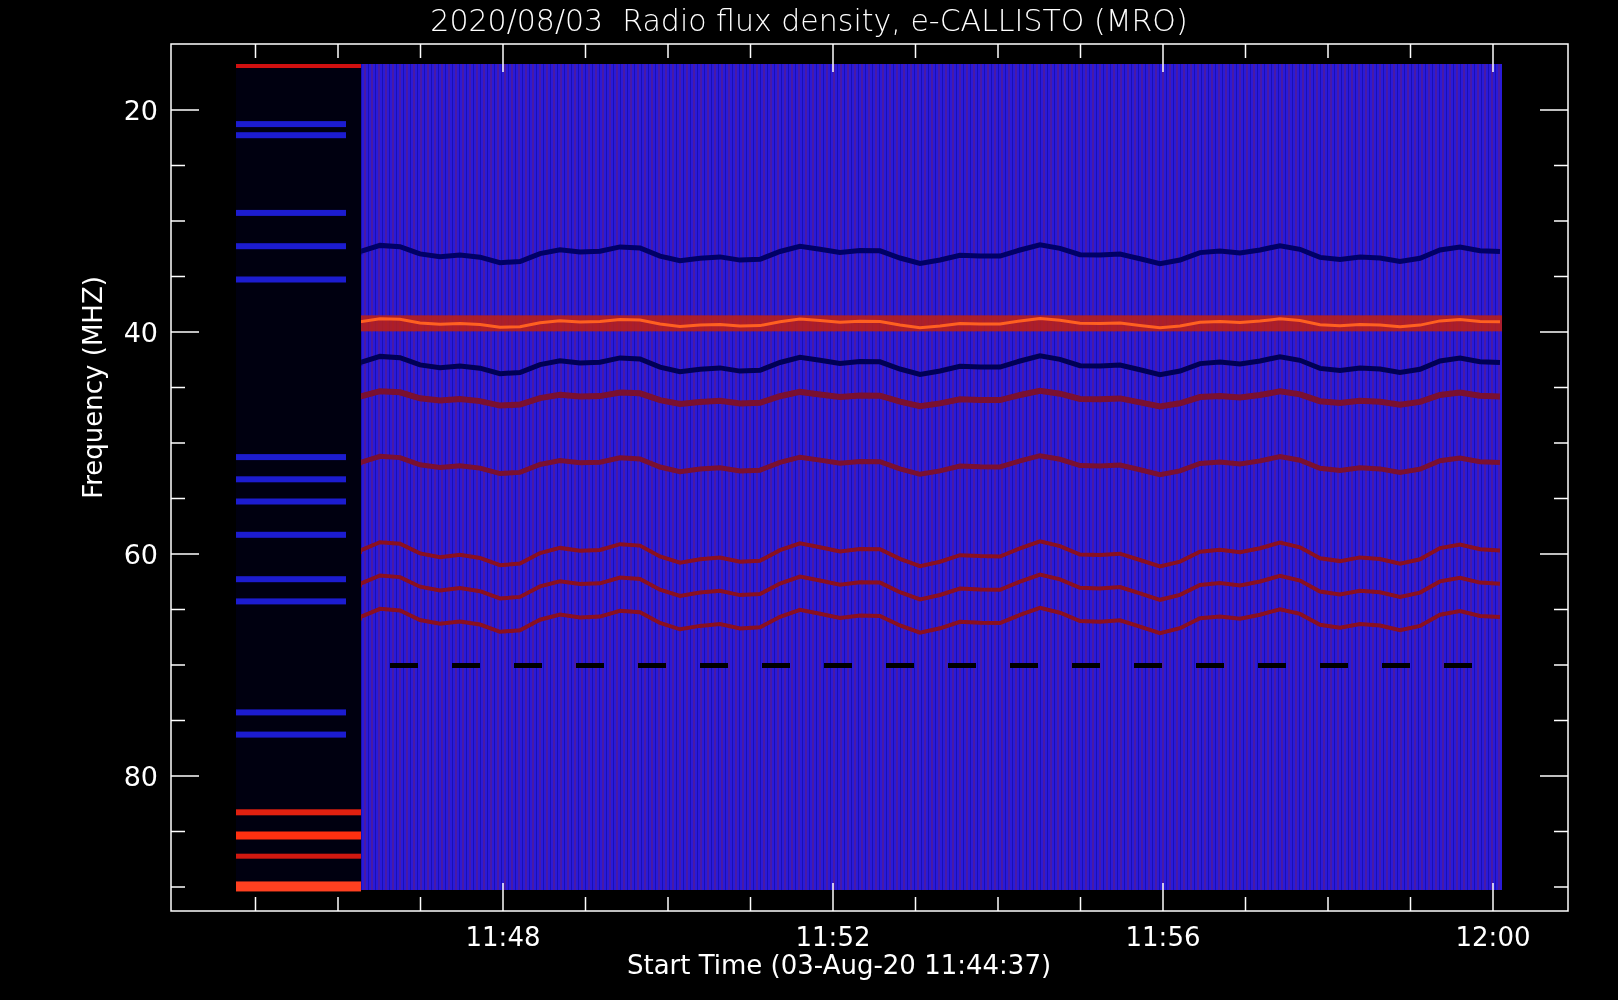 This screenshot has height=1000, width=1618. What do you see at coordinates (503, 936) in the screenshot?
I see `tick-label: 11:48` at bounding box center [503, 936].